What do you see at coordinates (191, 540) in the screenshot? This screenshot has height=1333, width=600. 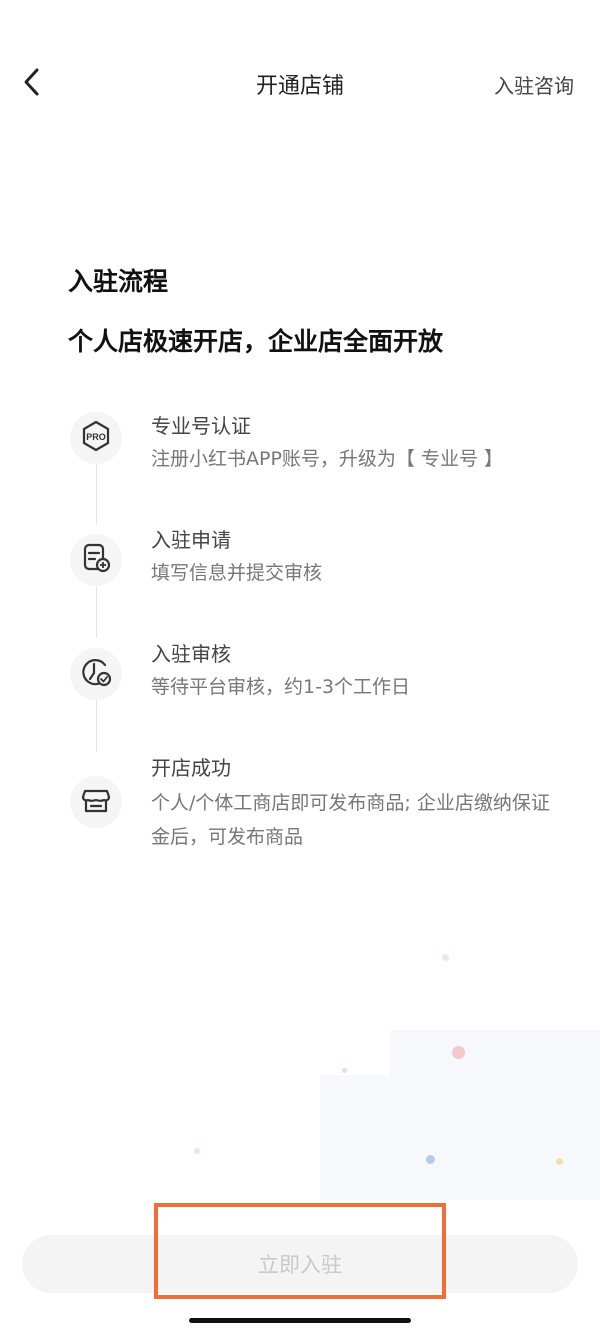 I see `step-title: 入驻申请` at bounding box center [191, 540].